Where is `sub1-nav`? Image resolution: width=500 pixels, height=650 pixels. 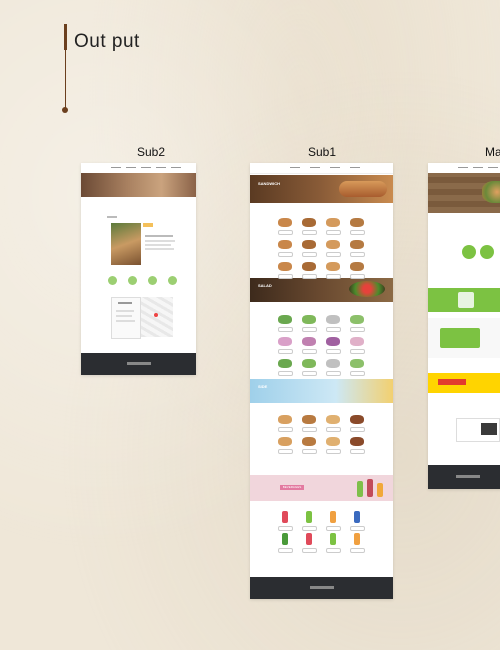
sub1-nav is located at coordinates (321, 168).